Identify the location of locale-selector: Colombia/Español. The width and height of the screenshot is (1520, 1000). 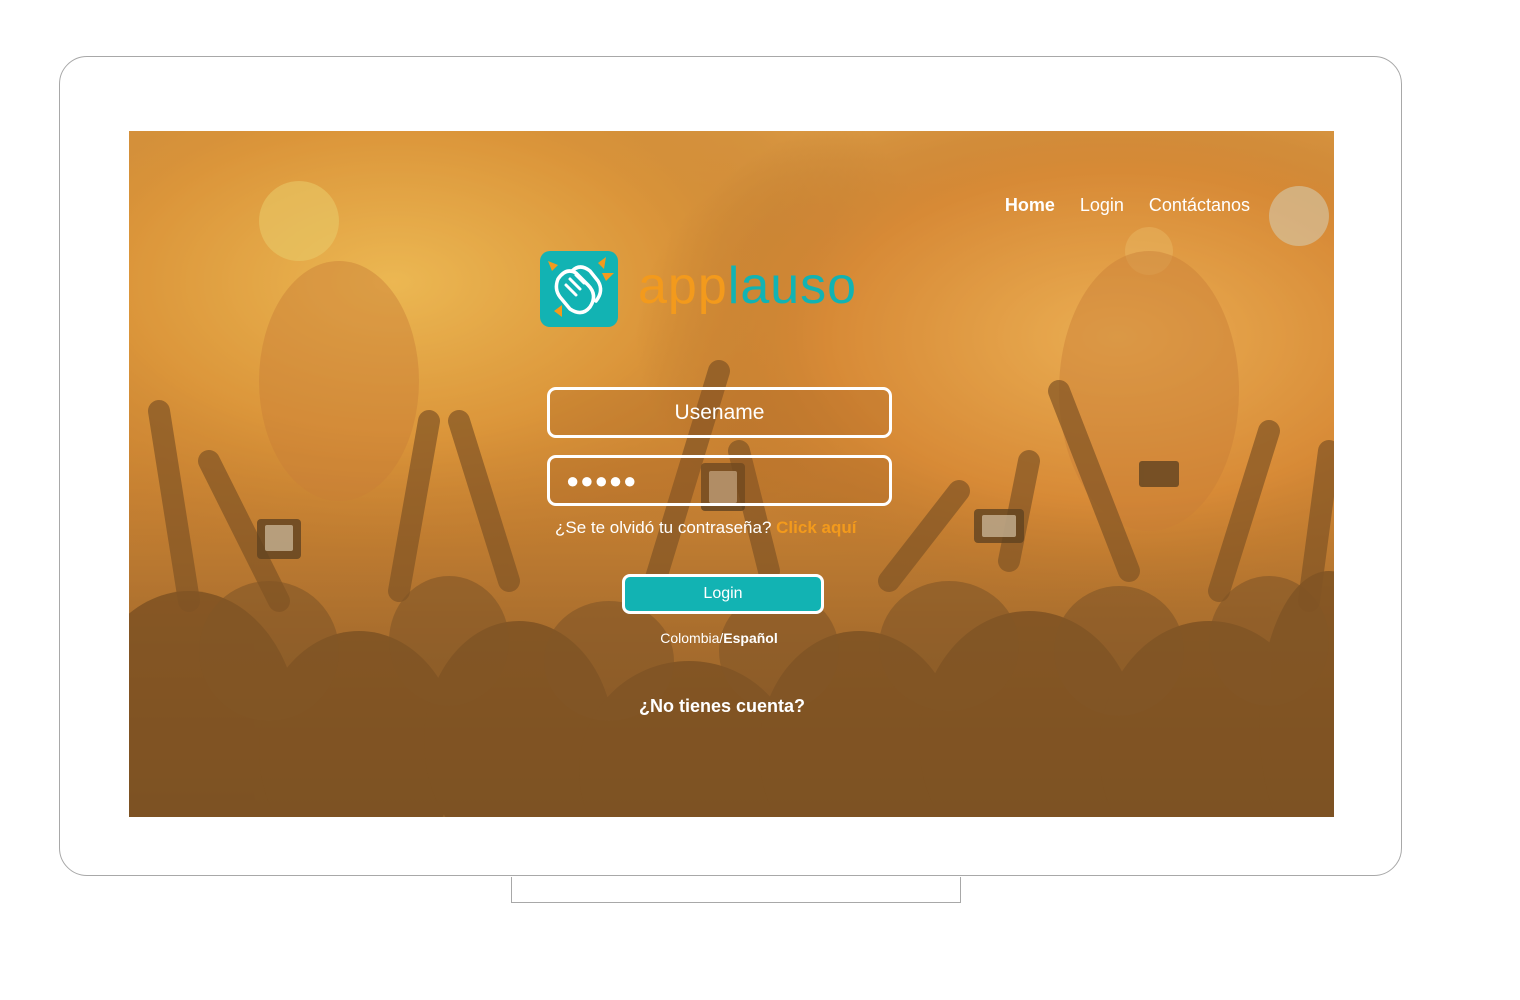
(719, 638).